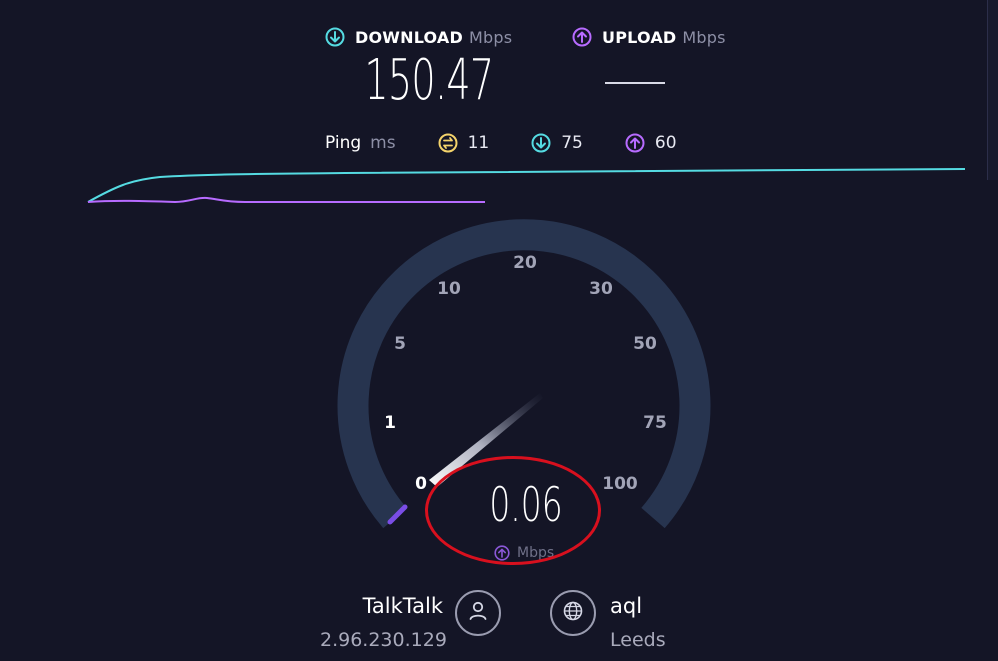 The image size is (998, 661). Describe the element at coordinates (557, 143) in the screenshot. I see `download-ping: 75` at that location.